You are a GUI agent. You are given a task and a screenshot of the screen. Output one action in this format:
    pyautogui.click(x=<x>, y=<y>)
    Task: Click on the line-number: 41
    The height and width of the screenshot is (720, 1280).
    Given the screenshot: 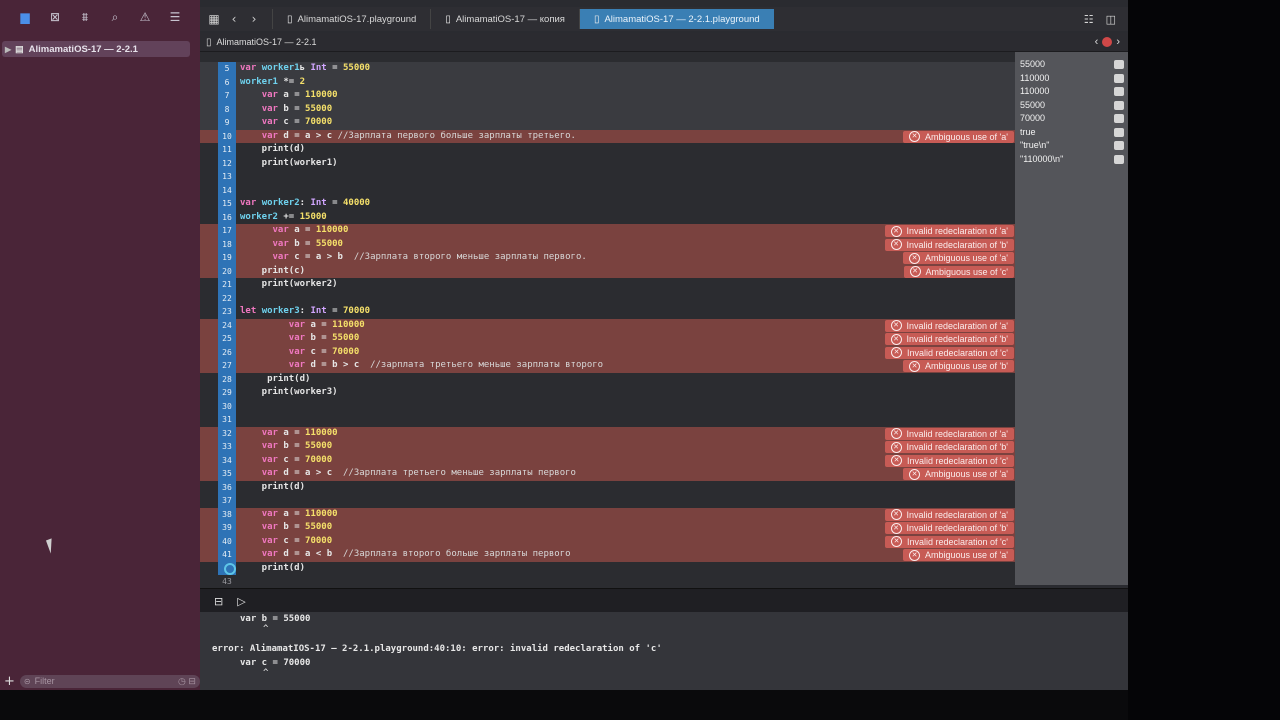 What is the action you would take?
    pyautogui.click(x=227, y=555)
    